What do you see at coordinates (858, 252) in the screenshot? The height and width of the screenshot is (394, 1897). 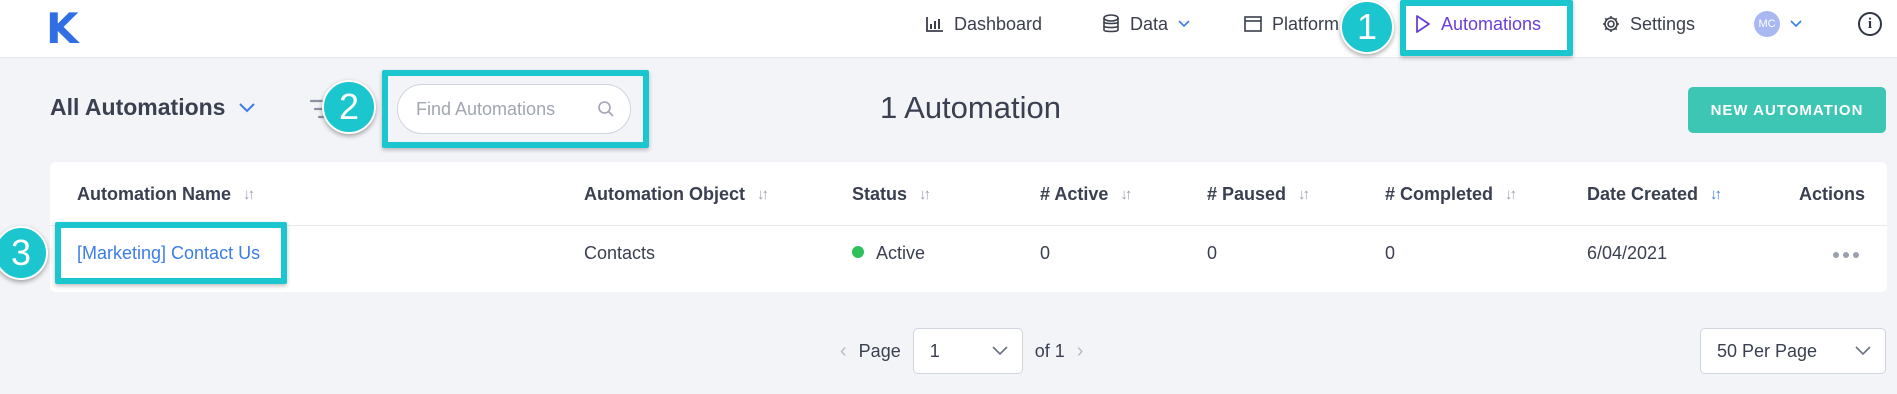 I see `status-dot-icon` at bounding box center [858, 252].